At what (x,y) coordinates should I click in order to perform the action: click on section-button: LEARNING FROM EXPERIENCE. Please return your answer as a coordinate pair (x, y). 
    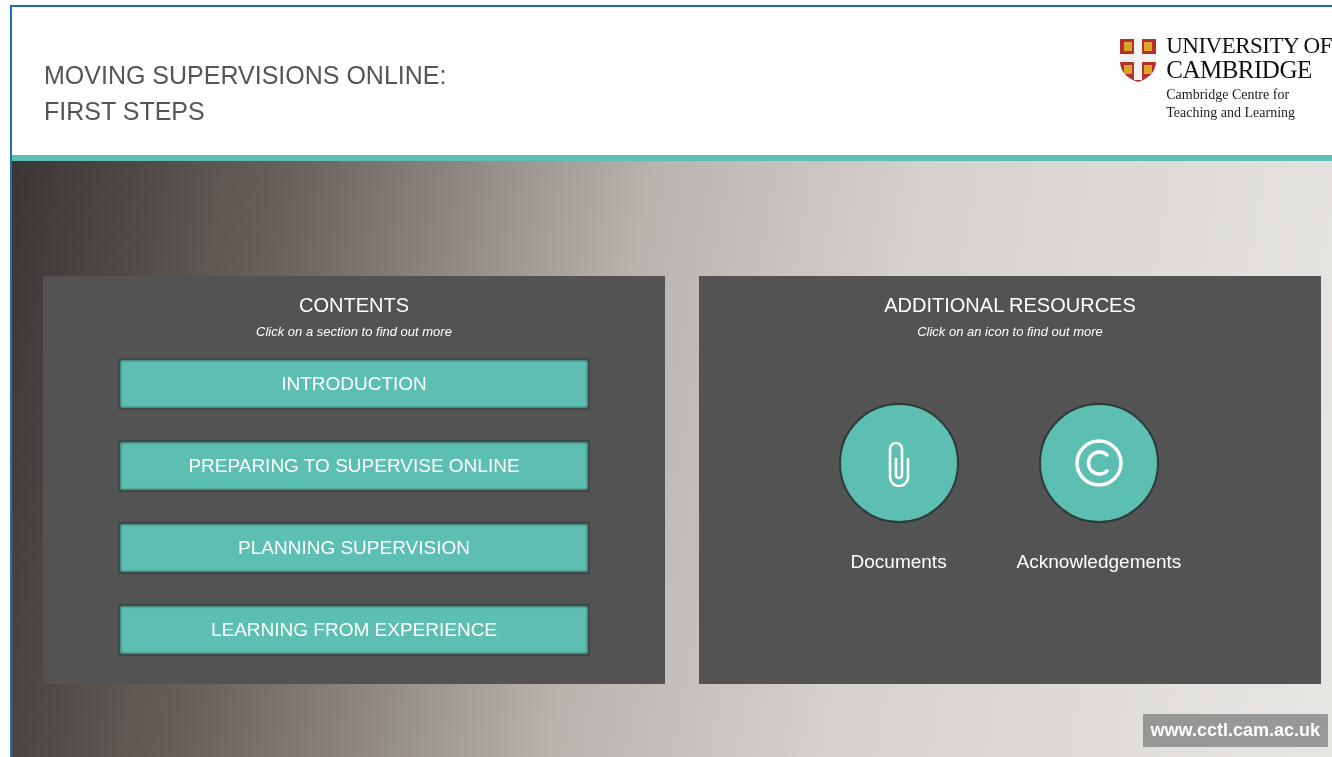
    Looking at the image, I should click on (354, 630).